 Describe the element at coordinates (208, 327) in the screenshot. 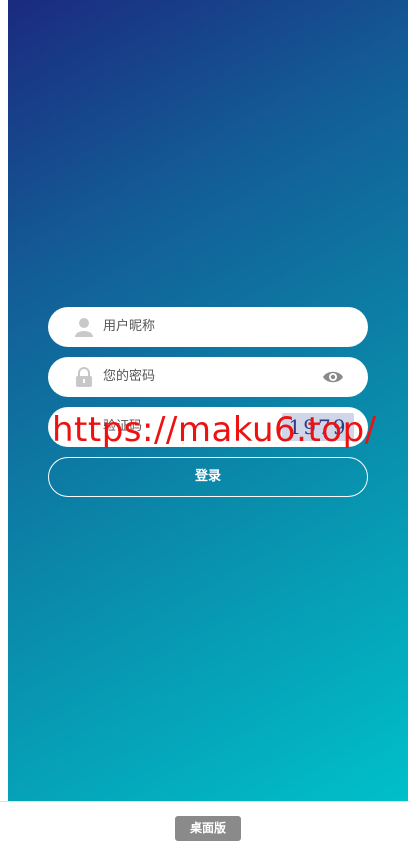

I see `username-field: 用户昵称` at that location.